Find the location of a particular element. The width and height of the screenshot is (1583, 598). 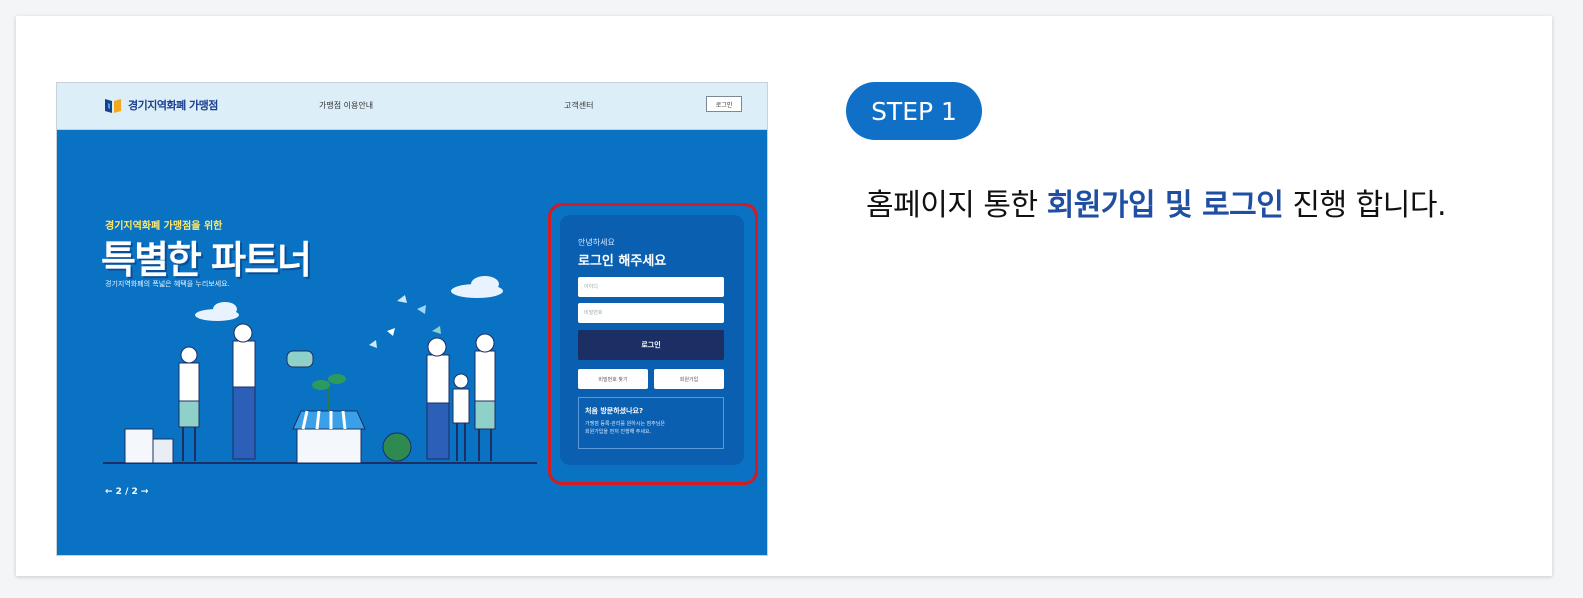

hero-illustration is located at coordinates (320, 370).